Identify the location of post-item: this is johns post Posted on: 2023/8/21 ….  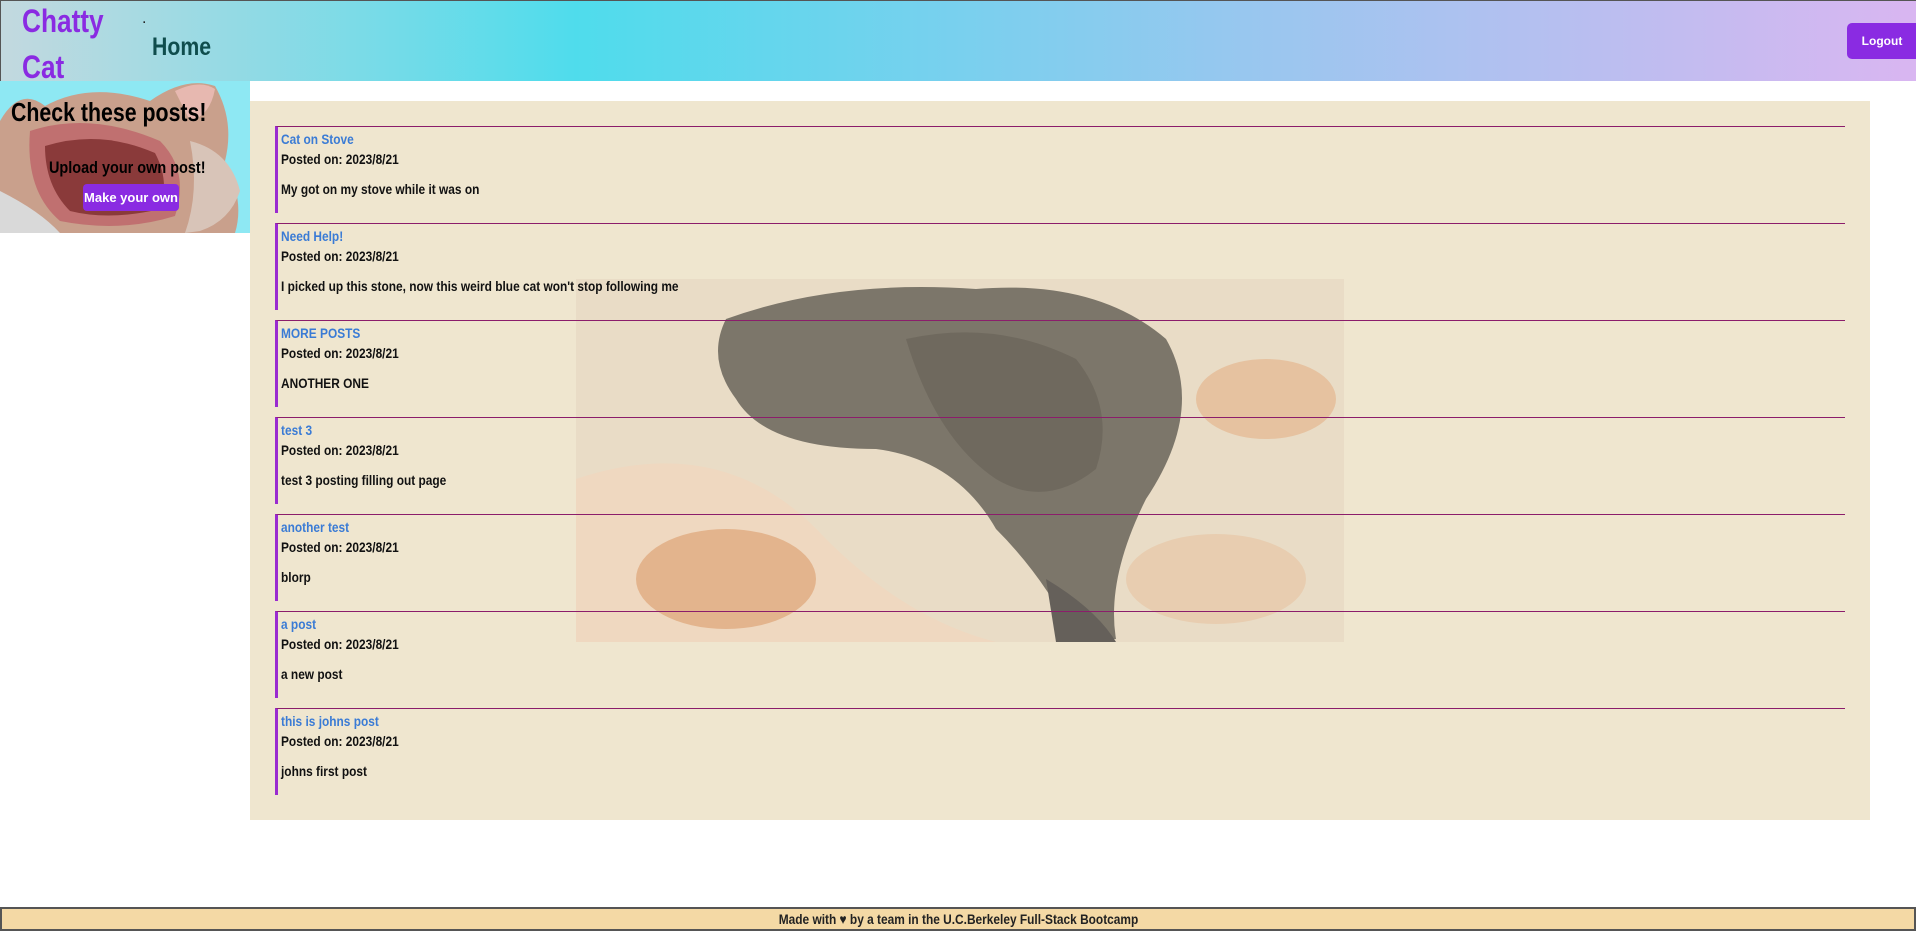
(1060, 751).